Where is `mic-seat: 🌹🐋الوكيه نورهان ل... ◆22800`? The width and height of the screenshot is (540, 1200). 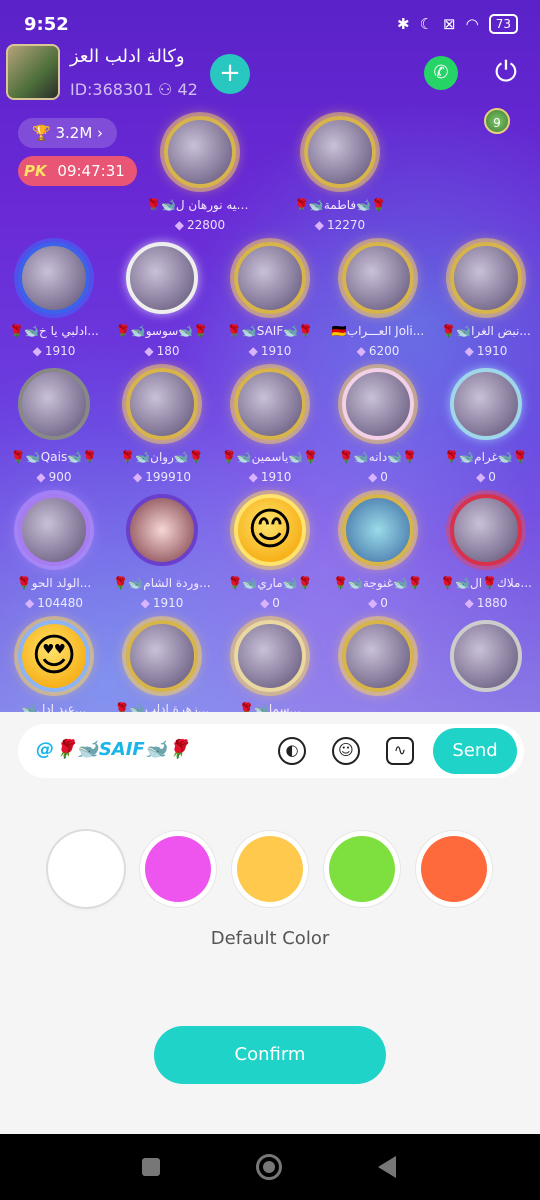 mic-seat: 🌹🐋الوكيه نورهان ل... ◆22800 is located at coordinates (200, 178).